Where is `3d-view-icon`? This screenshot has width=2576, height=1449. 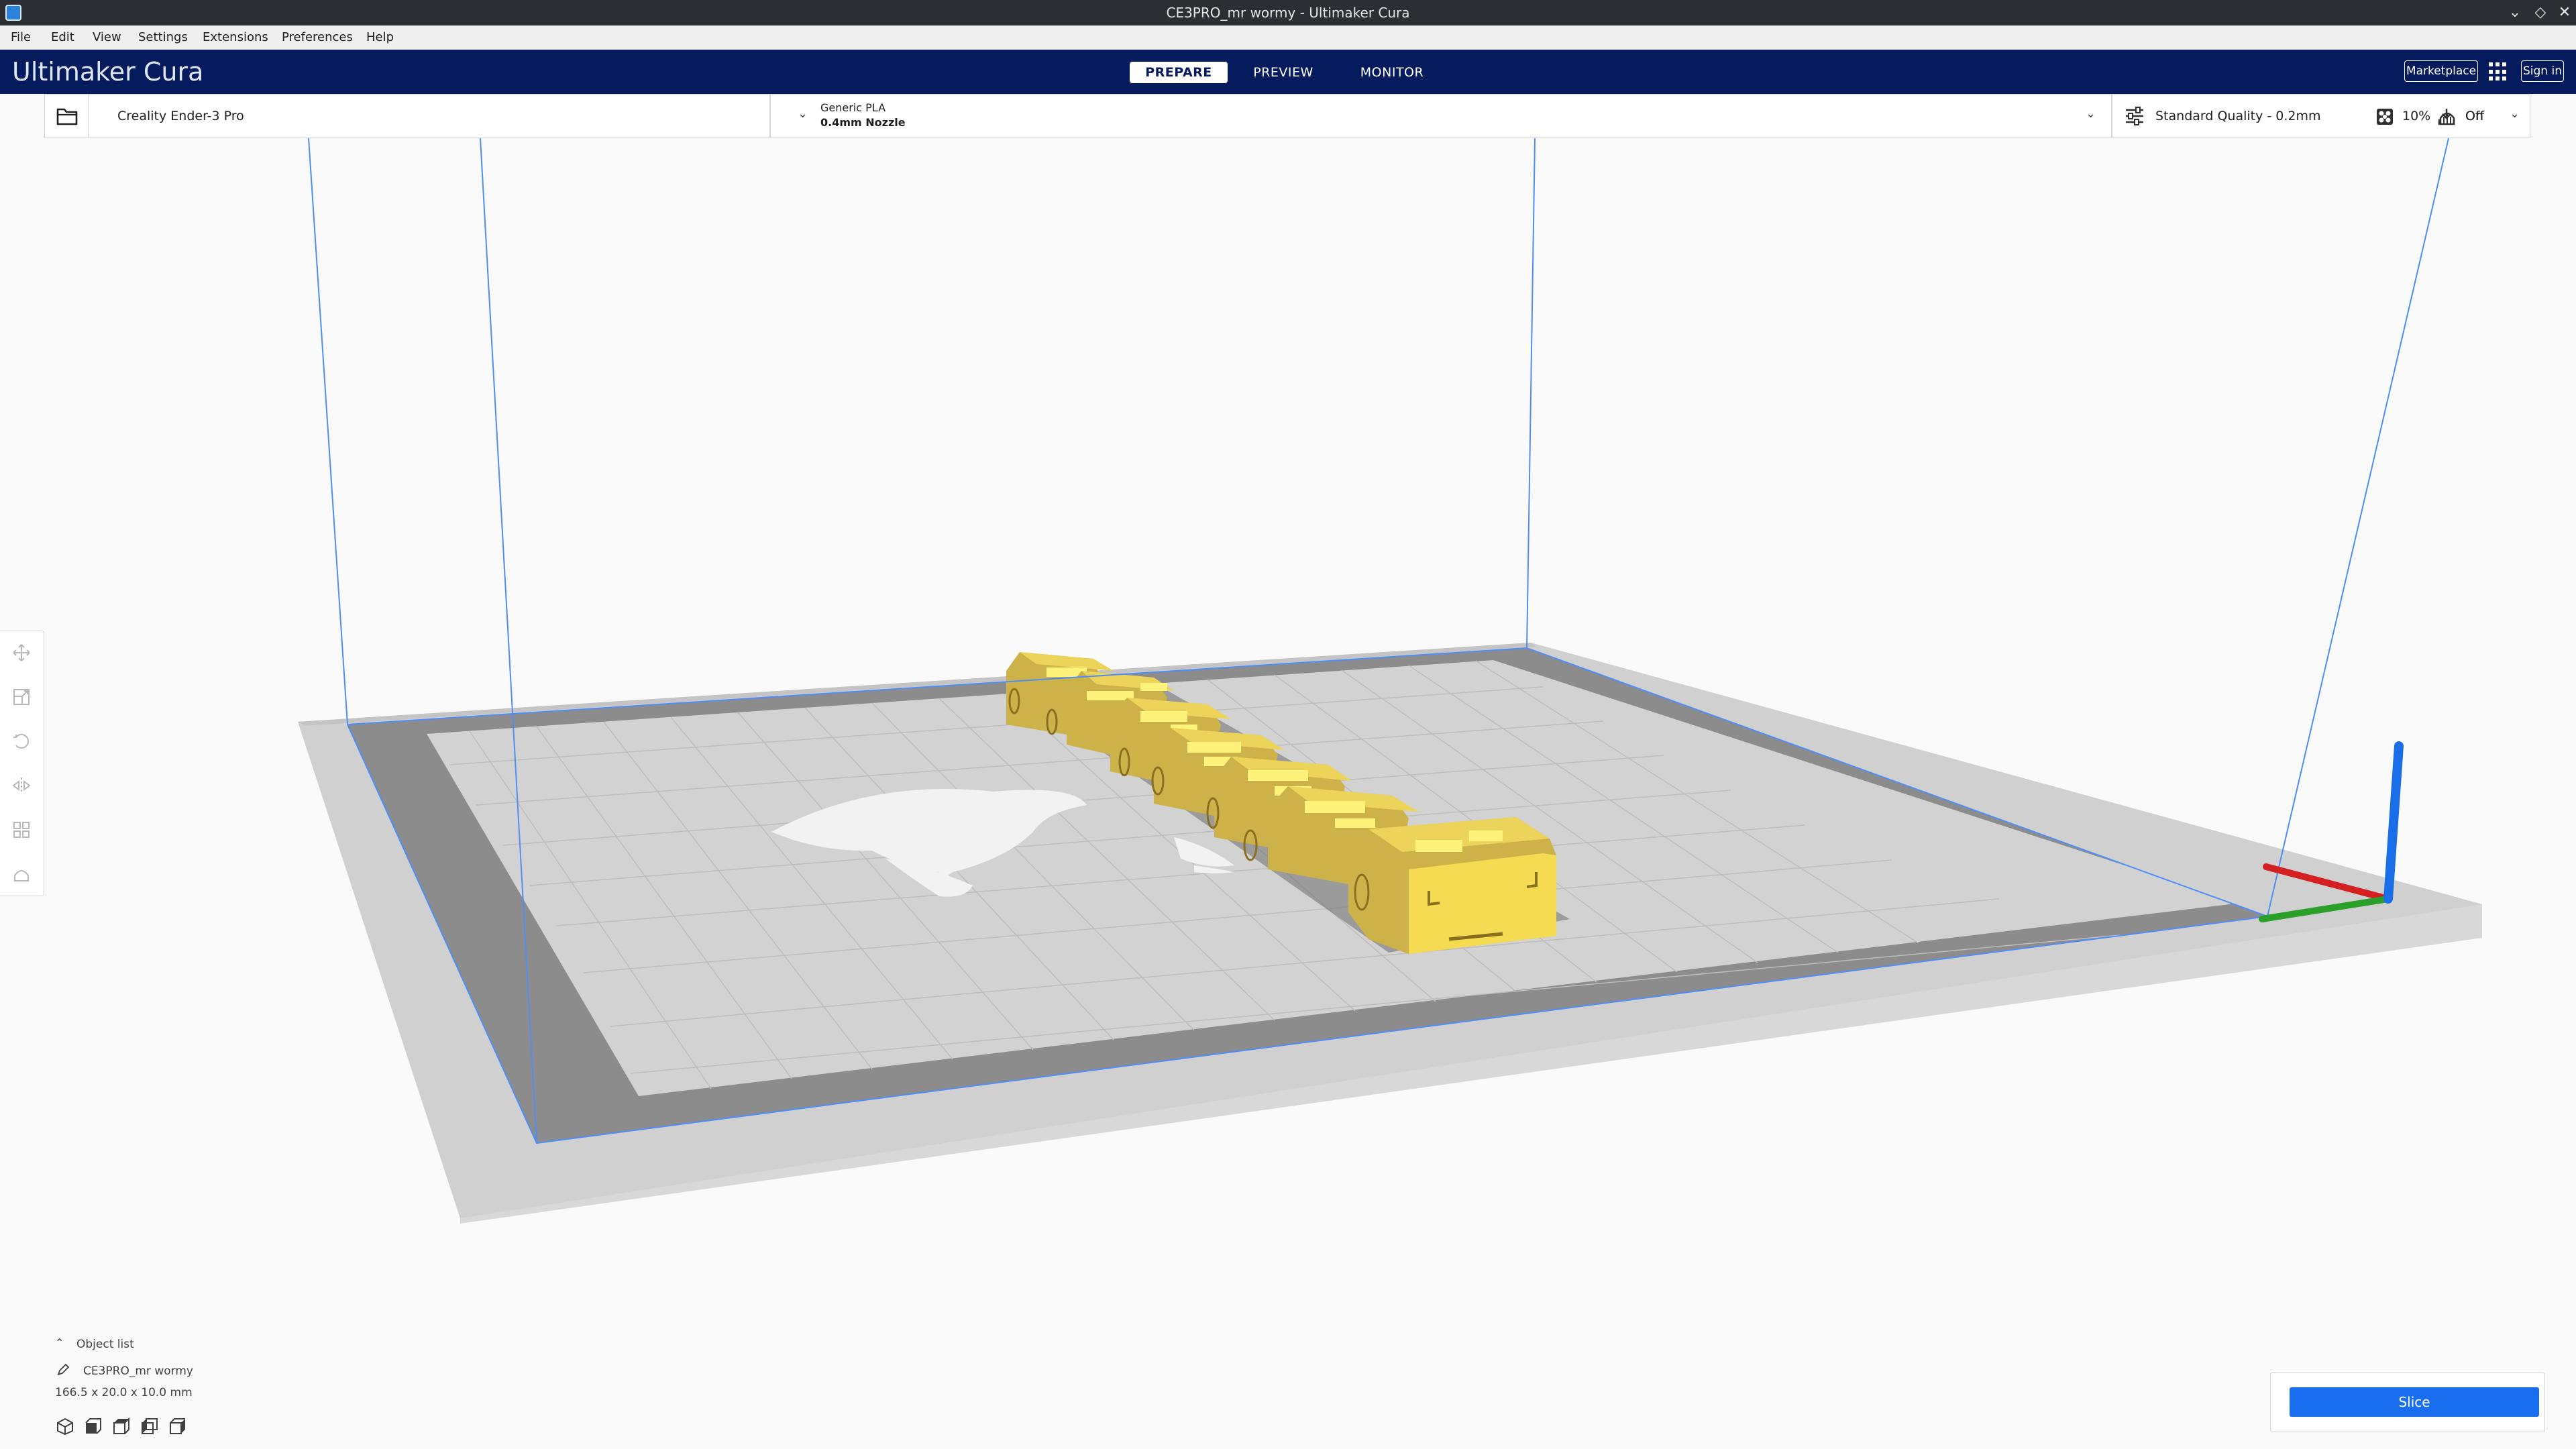
3d-view-icon is located at coordinates (65, 1426).